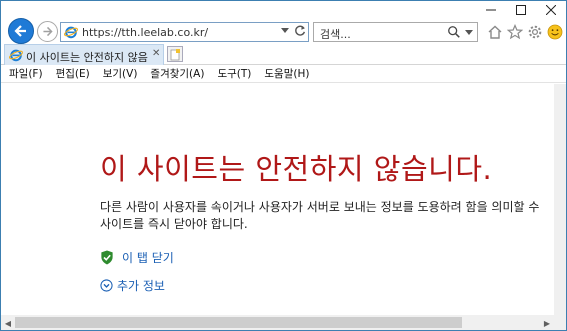 The height and width of the screenshot is (331, 567). Describe the element at coordinates (560, 199) in the screenshot. I see `vertical-scrollbar` at that location.